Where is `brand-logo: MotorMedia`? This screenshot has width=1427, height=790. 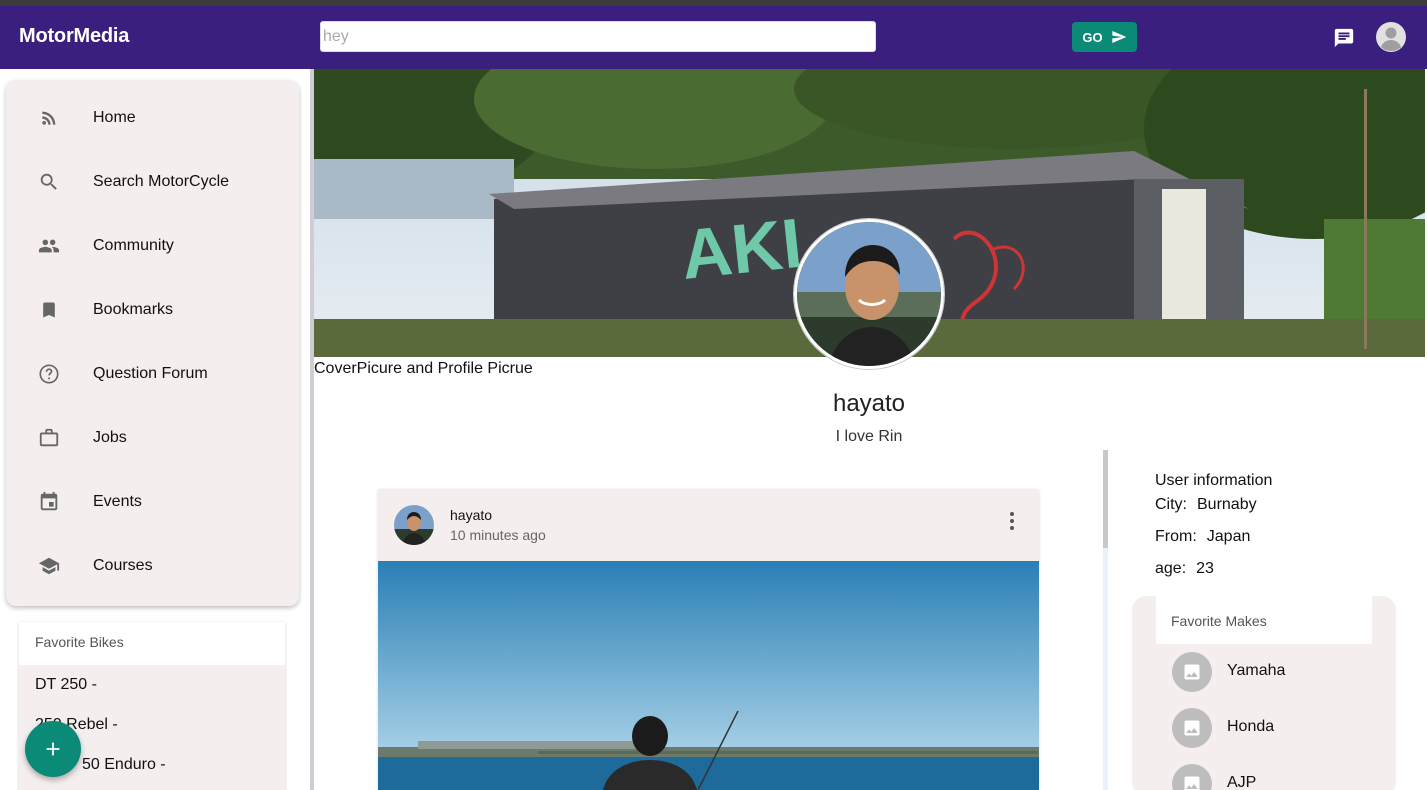 brand-logo: MotorMedia is located at coordinates (74, 36).